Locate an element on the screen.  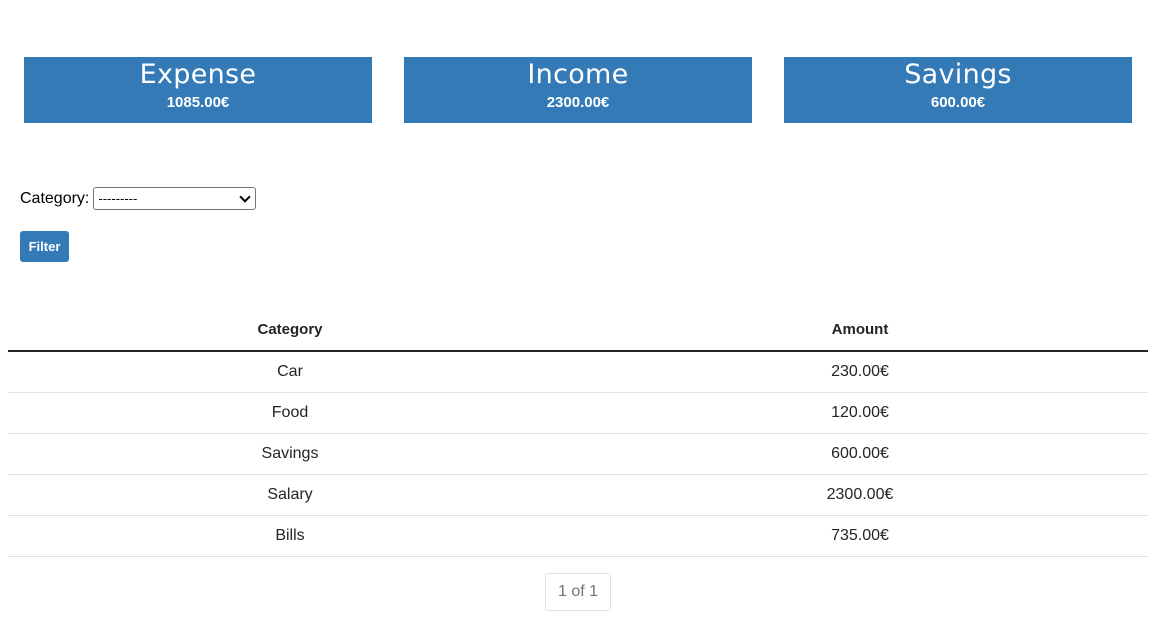
cell-category: Food is located at coordinates (290, 413).